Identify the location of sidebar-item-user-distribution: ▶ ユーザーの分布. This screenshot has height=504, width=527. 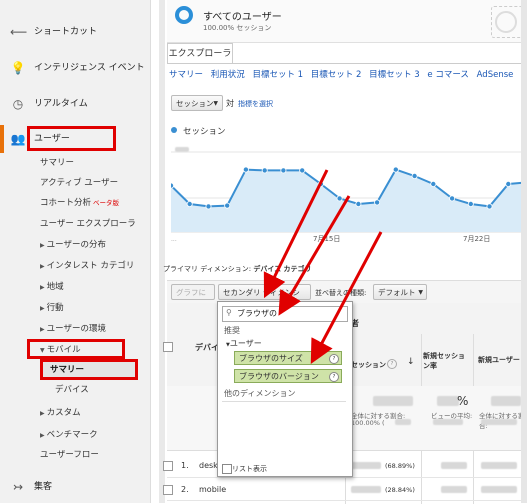
(73, 245).